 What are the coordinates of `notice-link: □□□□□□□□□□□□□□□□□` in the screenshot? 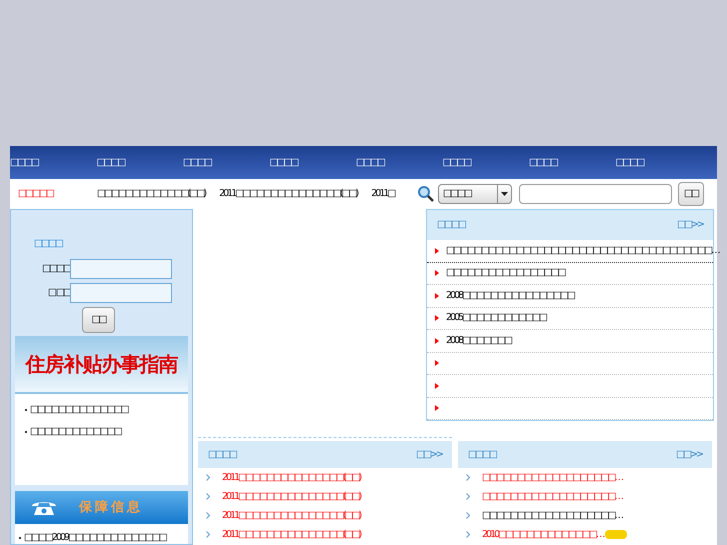 It's located at (505, 273).